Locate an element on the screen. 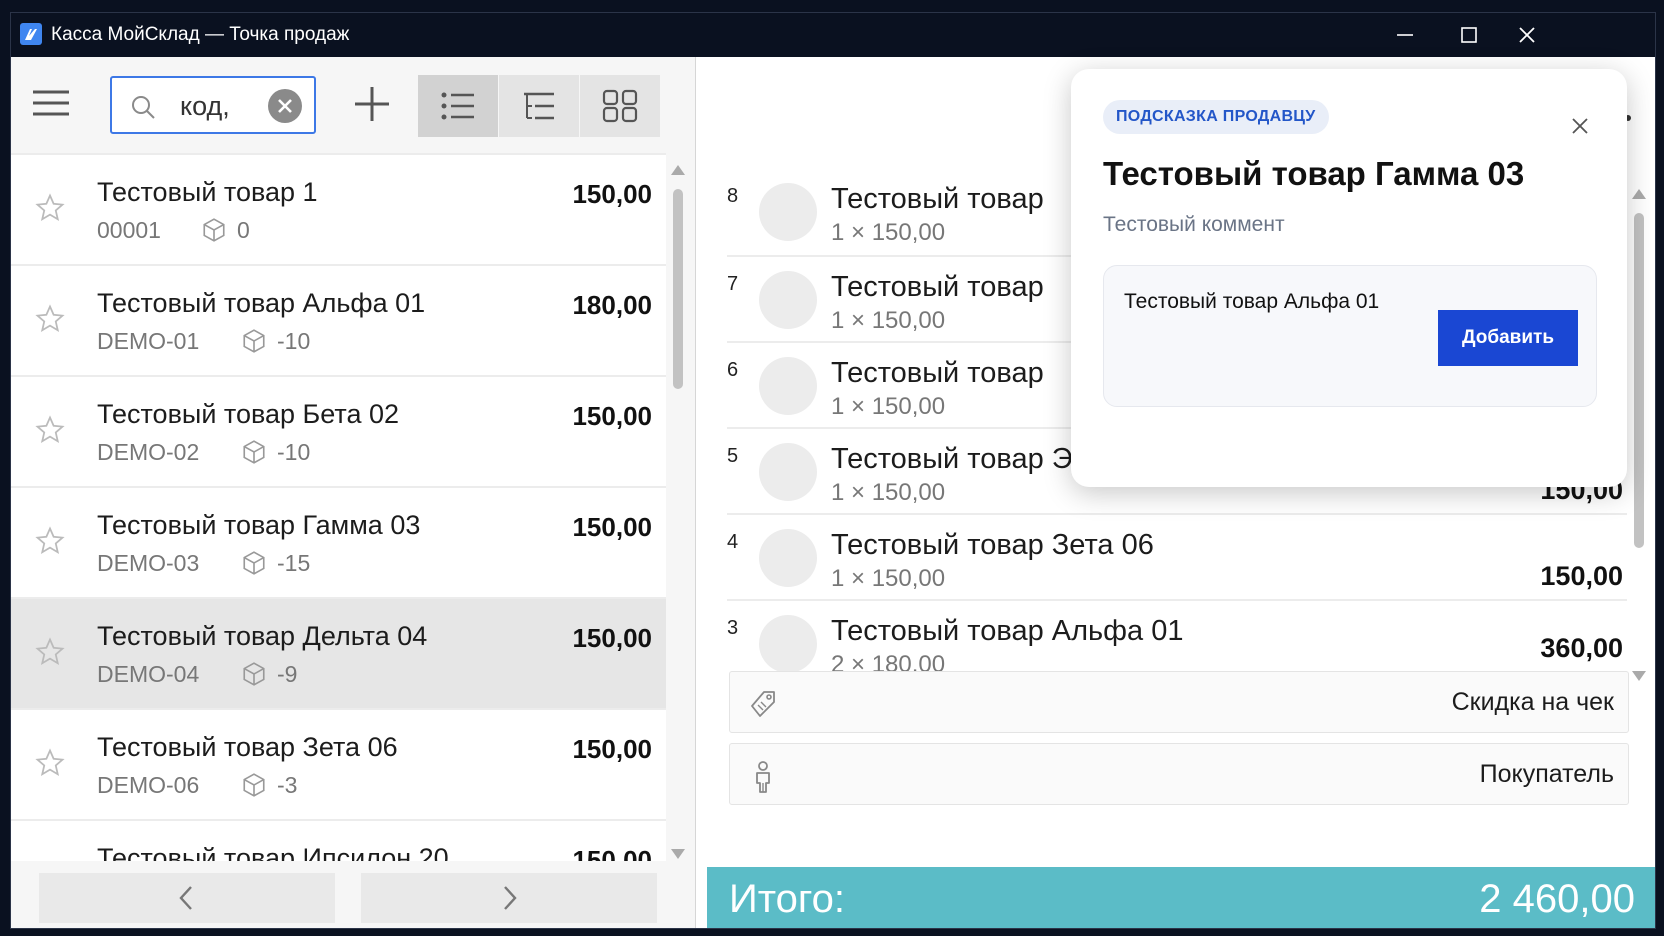 The width and height of the screenshot is (1664, 936). total-label: Итого: is located at coordinates (787, 899).